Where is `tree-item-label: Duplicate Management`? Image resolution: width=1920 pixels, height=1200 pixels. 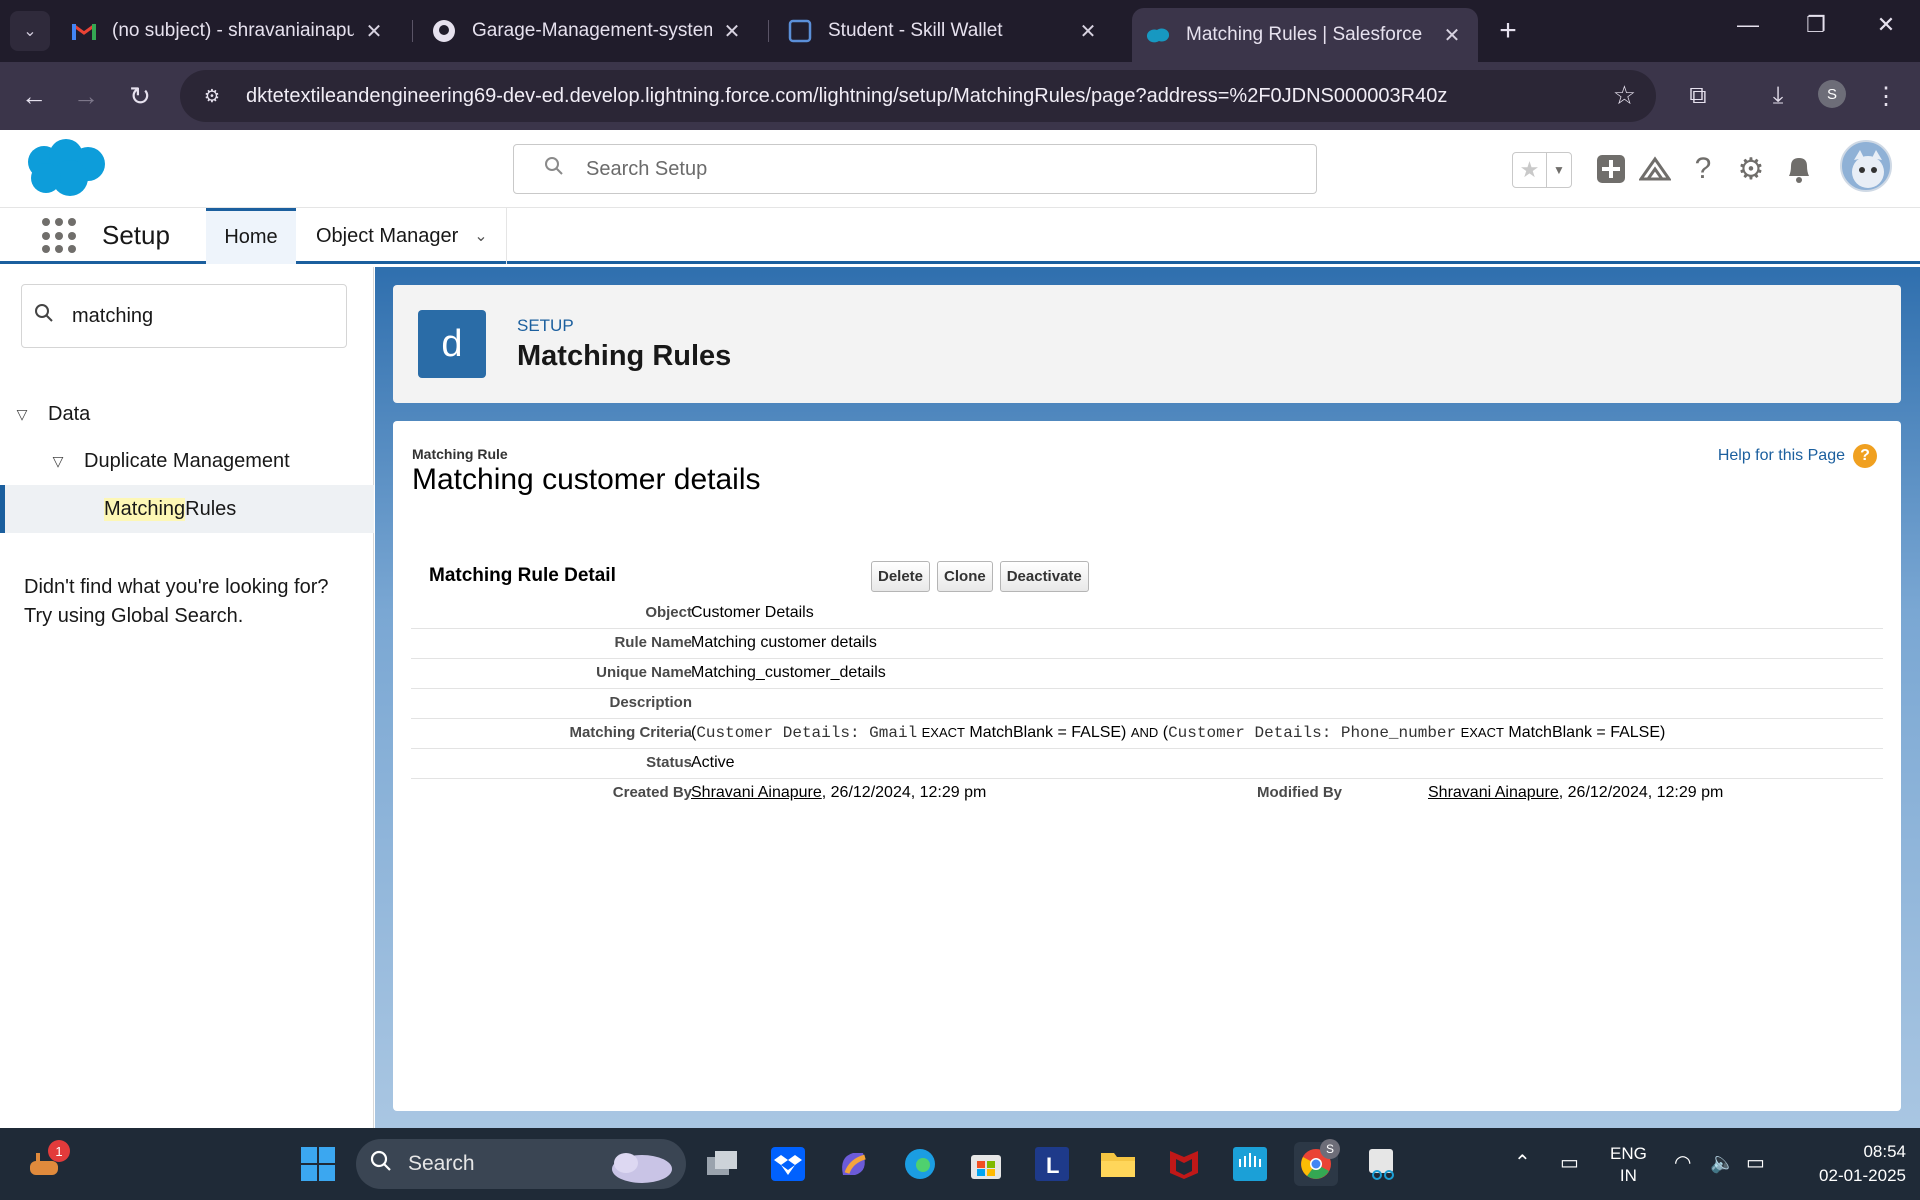
tree-item-label: Duplicate Management is located at coordinates (187, 460).